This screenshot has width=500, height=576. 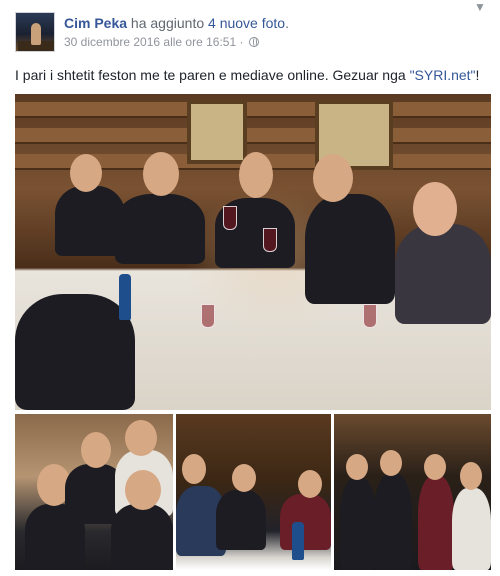 What do you see at coordinates (443, 75) in the screenshot?
I see `syri-net-link: "SYRI.net"` at bounding box center [443, 75].